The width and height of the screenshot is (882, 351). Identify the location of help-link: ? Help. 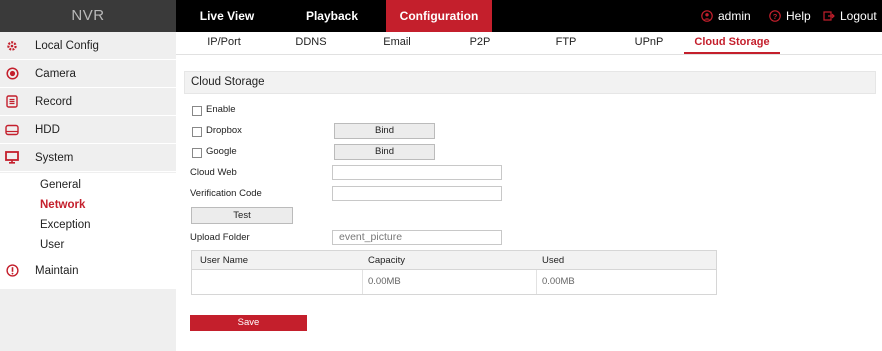
(790, 16).